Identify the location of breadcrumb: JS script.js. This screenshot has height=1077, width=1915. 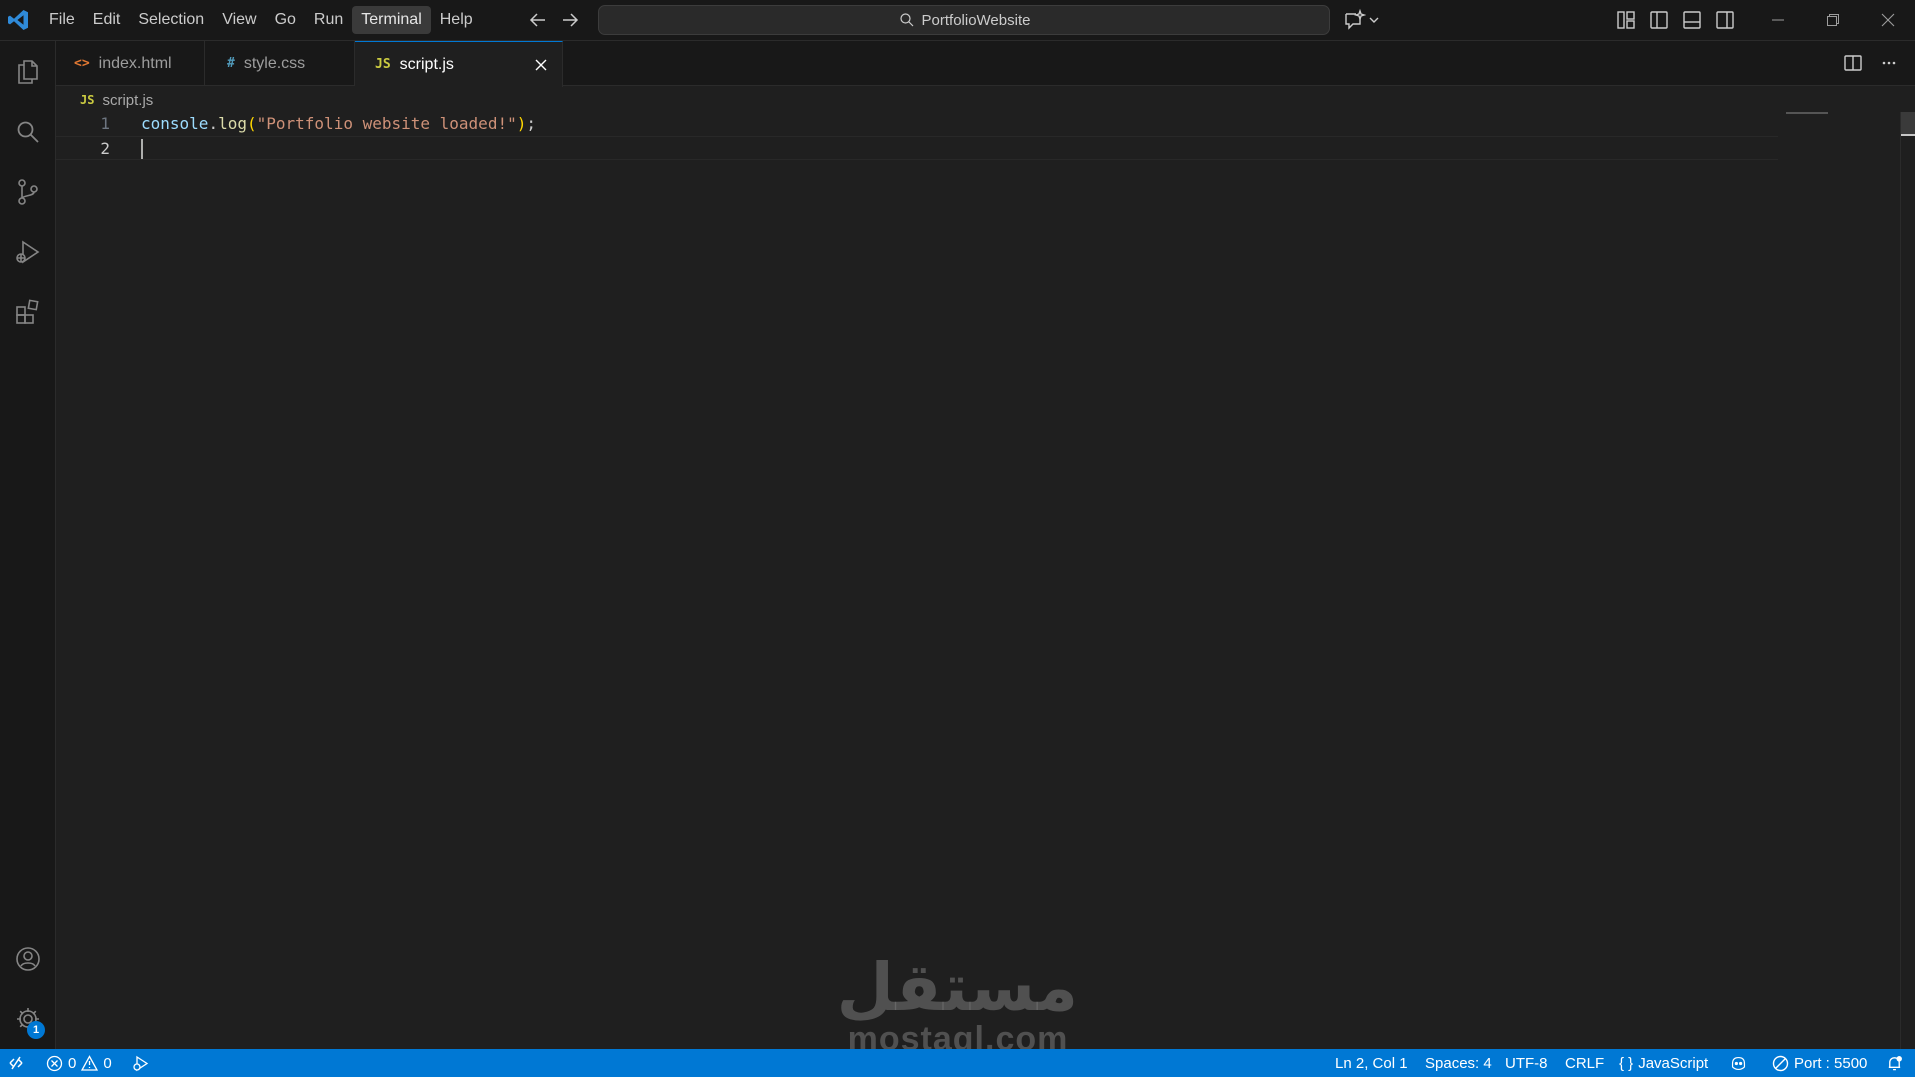
(116, 100).